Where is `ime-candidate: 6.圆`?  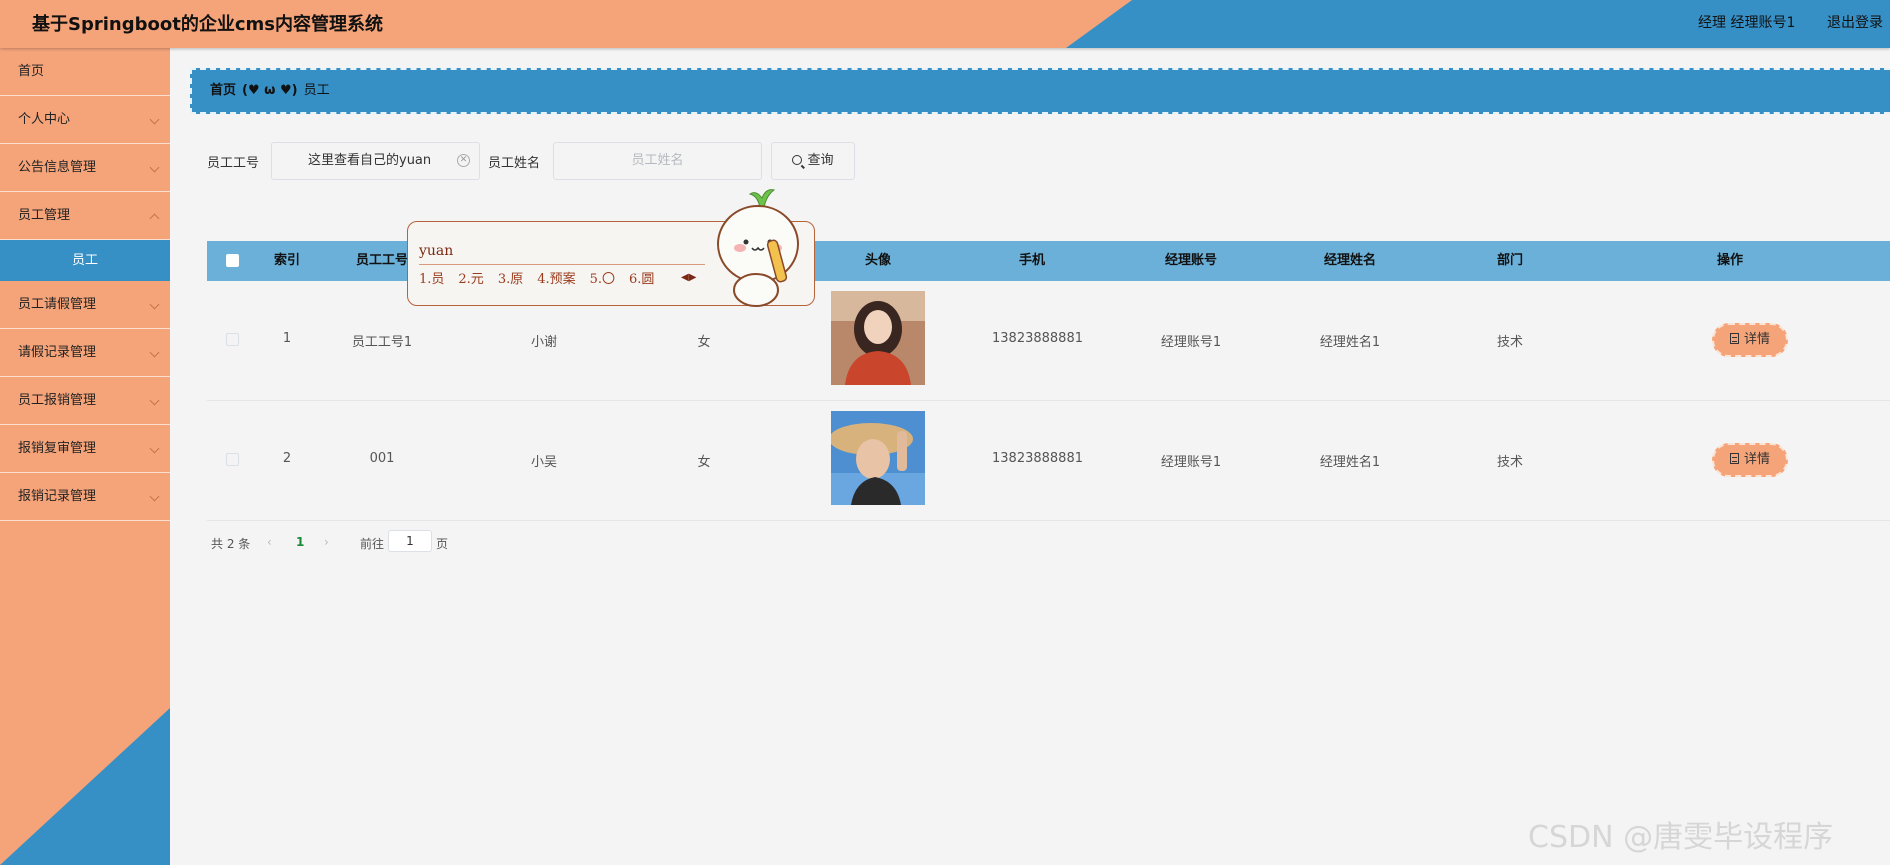 ime-candidate: 6.圆 is located at coordinates (641, 277).